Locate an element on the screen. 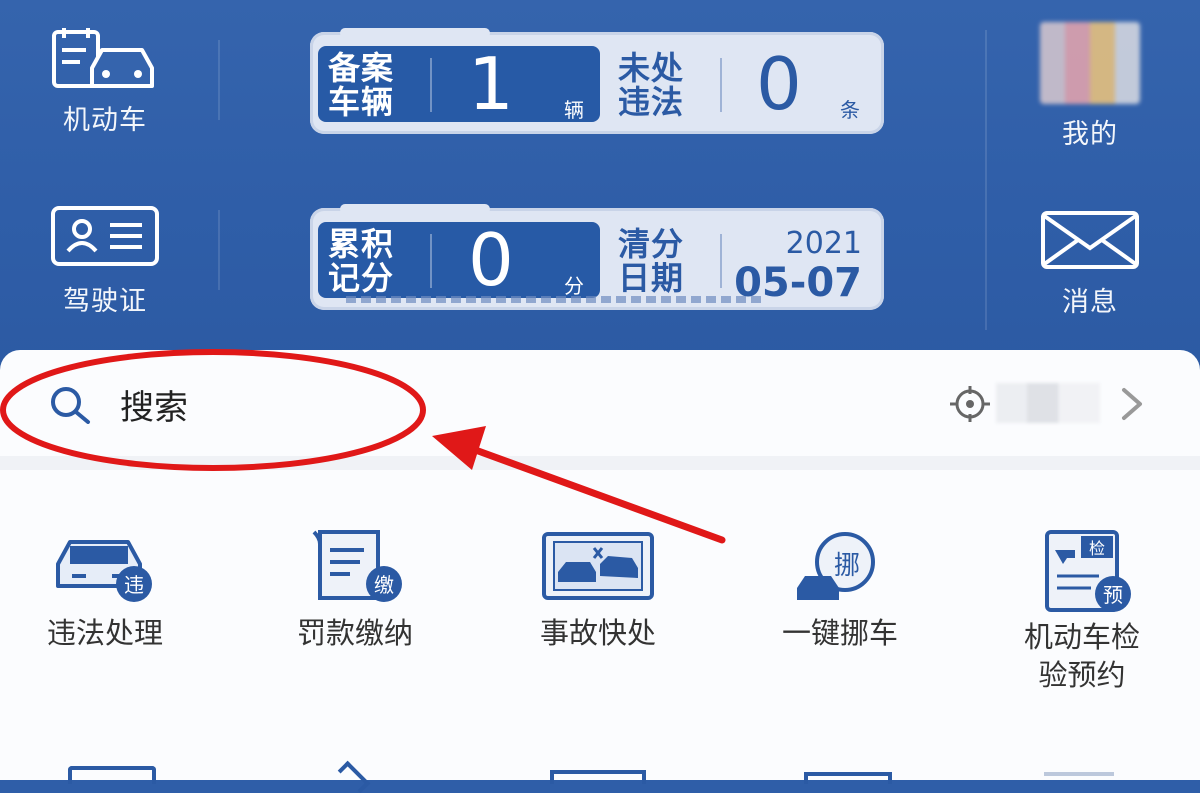 The height and width of the screenshot is (793, 1200). violation-car-icon: 违 is located at coordinates (104, 571).